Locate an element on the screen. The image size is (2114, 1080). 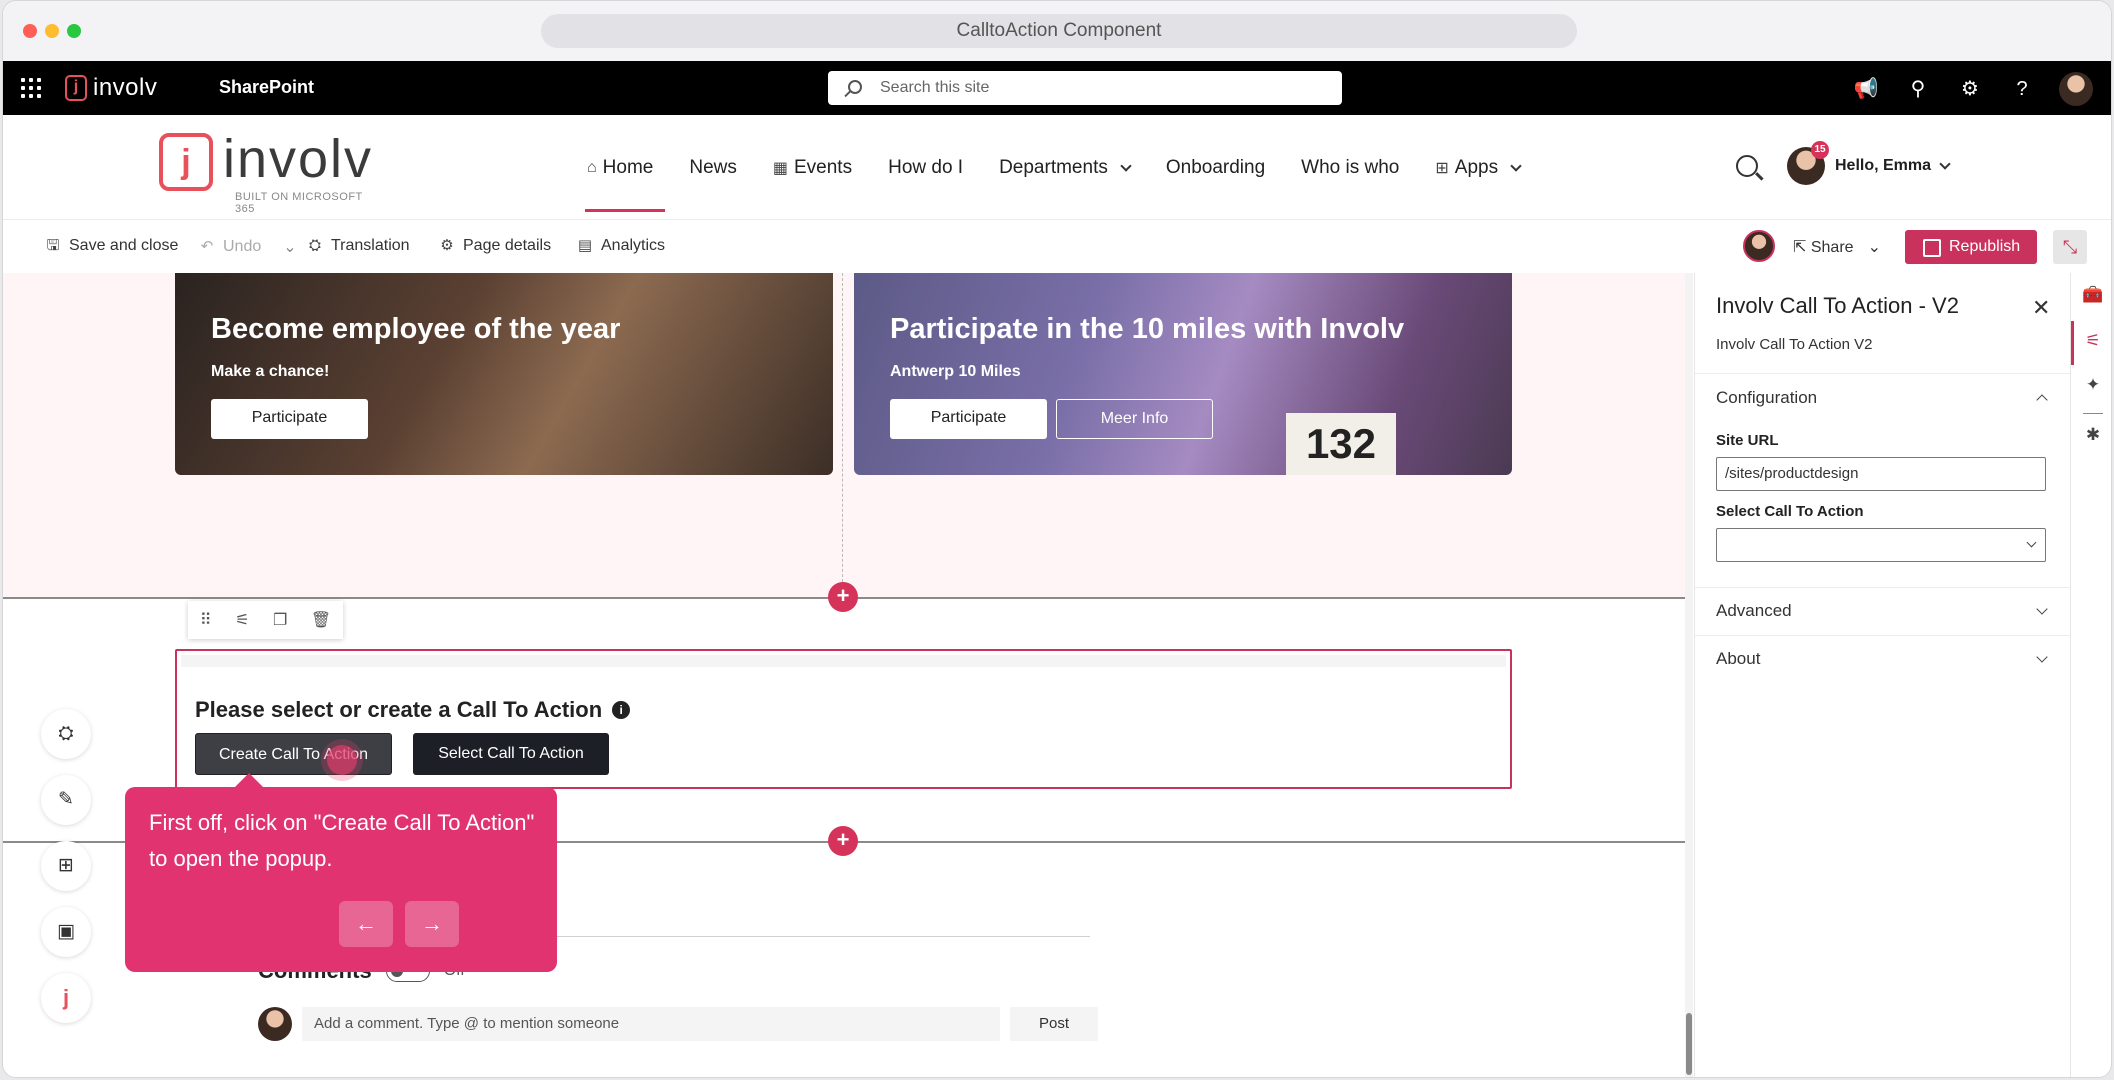
chevron-down-icon: ⌄ is located at coordinates (289, 247).